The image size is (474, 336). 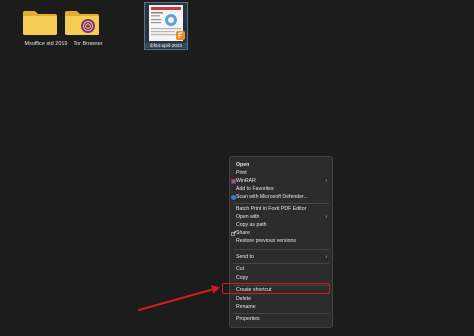 What do you see at coordinates (281, 181) in the screenshot?
I see `menu-item-winrar: WinRAR ›` at bounding box center [281, 181].